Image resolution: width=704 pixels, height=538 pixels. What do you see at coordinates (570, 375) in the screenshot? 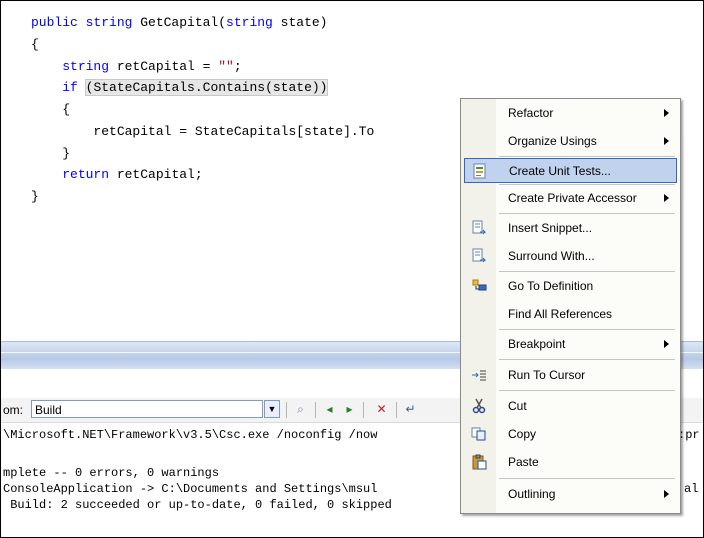
I see `menu-item-run-to-cursor: Run To Cursor` at bounding box center [570, 375].